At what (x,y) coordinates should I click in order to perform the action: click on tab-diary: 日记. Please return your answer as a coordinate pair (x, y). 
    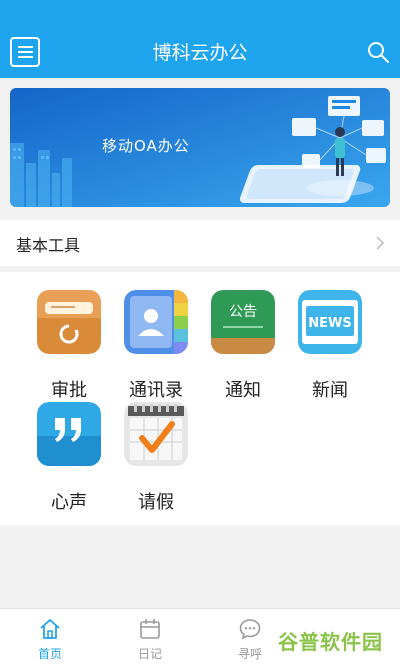
    Looking at the image, I should click on (150, 637).